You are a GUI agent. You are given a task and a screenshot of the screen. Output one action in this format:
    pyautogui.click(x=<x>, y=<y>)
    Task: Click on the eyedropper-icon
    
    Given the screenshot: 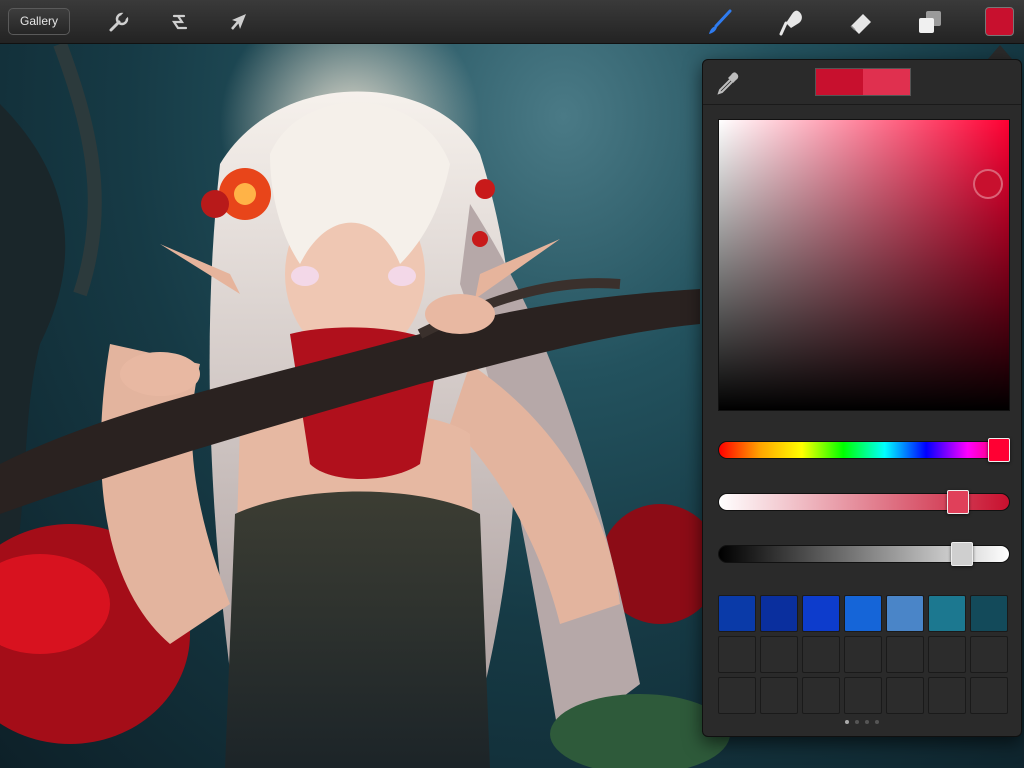 What is the action you would take?
    pyautogui.click(x=728, y=83)
    